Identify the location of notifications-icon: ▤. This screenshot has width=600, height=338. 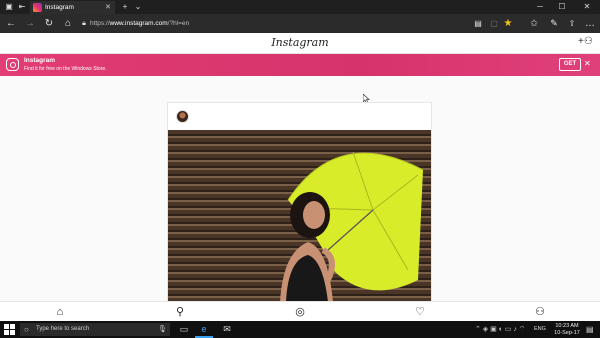
(590, 329).